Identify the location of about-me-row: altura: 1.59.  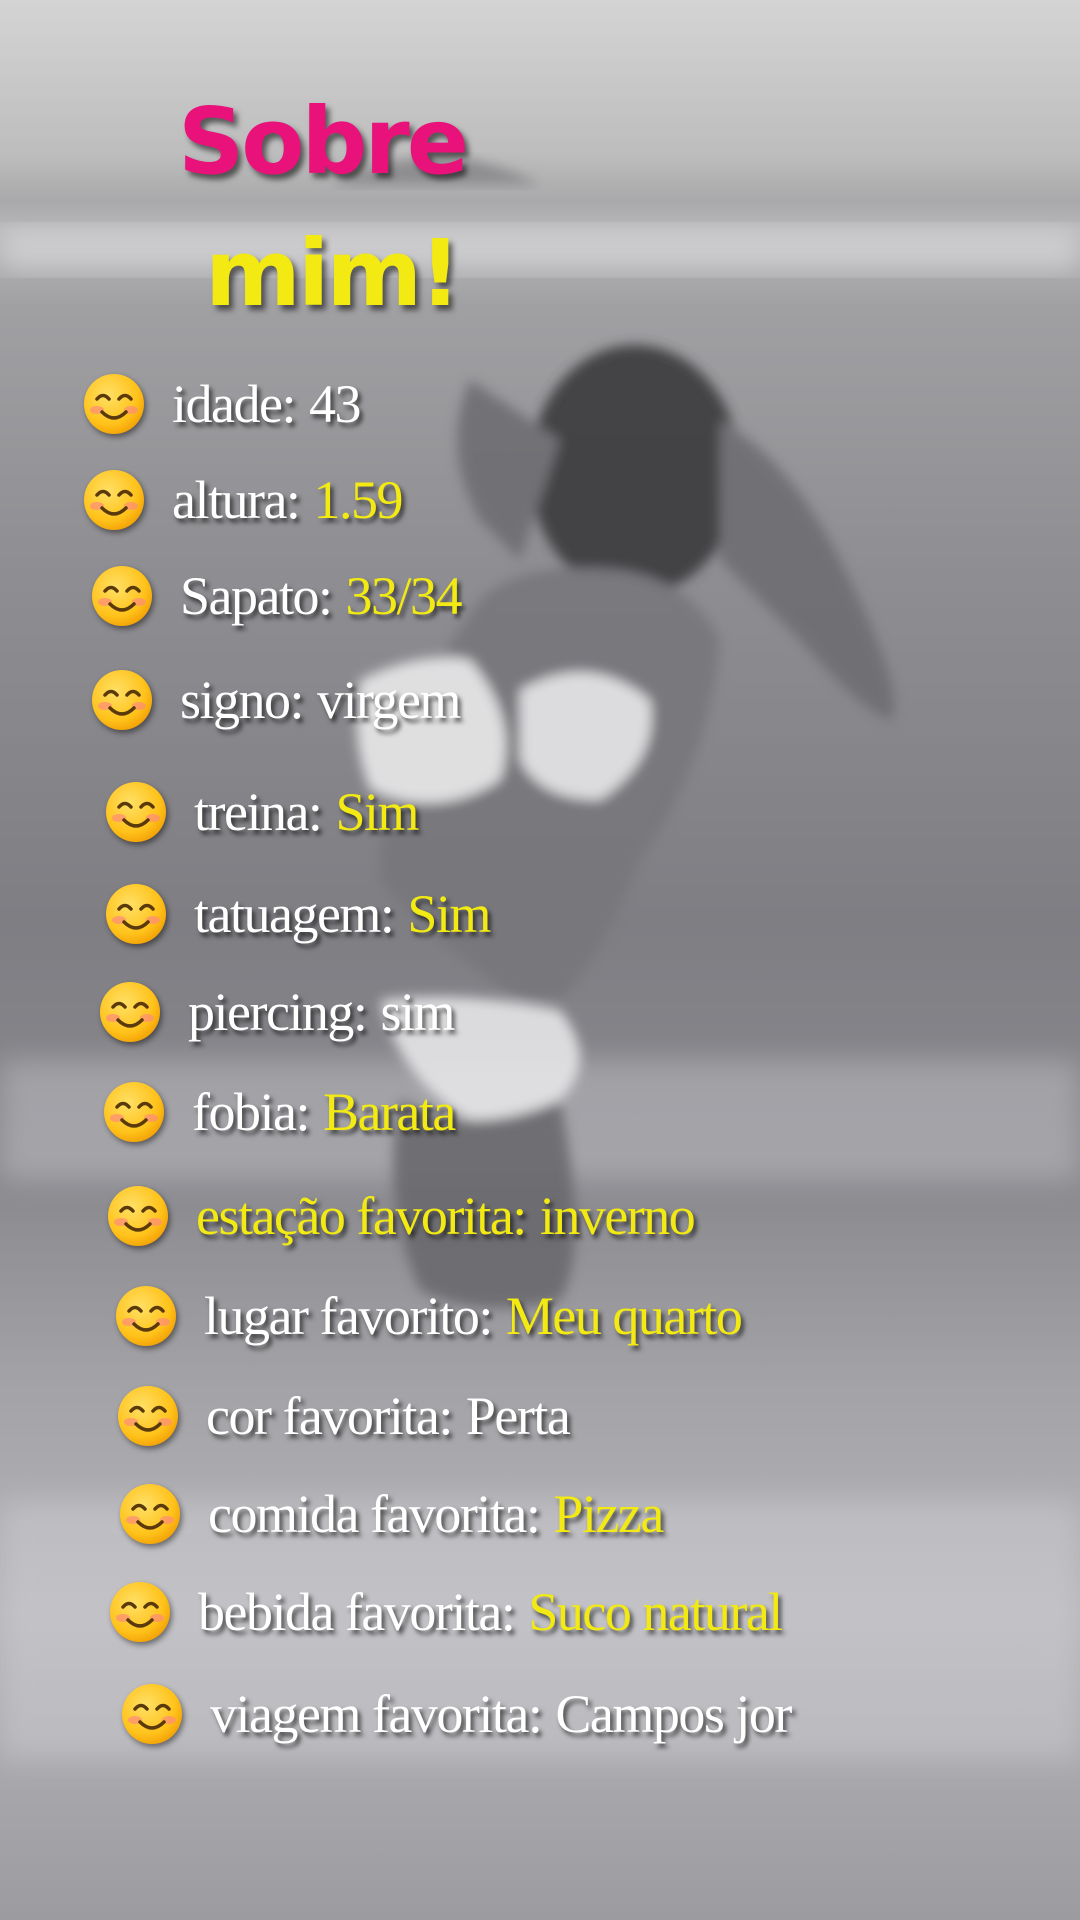
(242, 500).